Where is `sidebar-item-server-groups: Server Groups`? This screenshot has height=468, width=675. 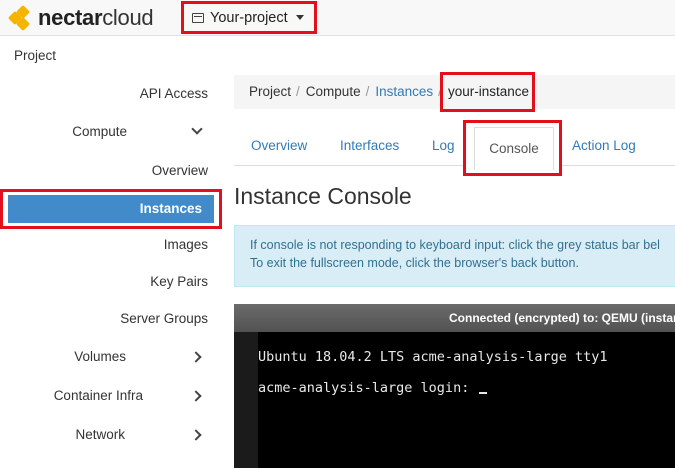 sidebar-item-server-groups: Server Groups is located at coordinates (164, 318).